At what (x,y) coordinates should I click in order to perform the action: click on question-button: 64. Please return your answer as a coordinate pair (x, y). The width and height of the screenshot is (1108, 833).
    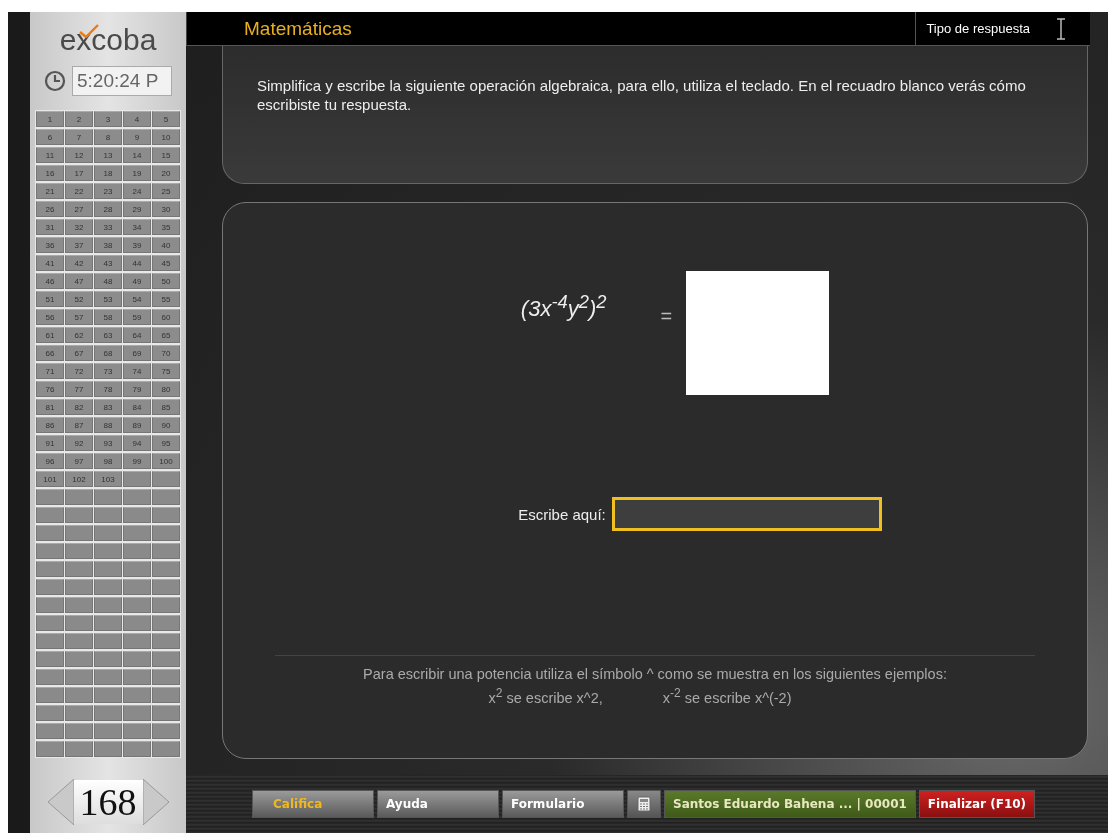
    Looking at the image, I should click on (137, 335).